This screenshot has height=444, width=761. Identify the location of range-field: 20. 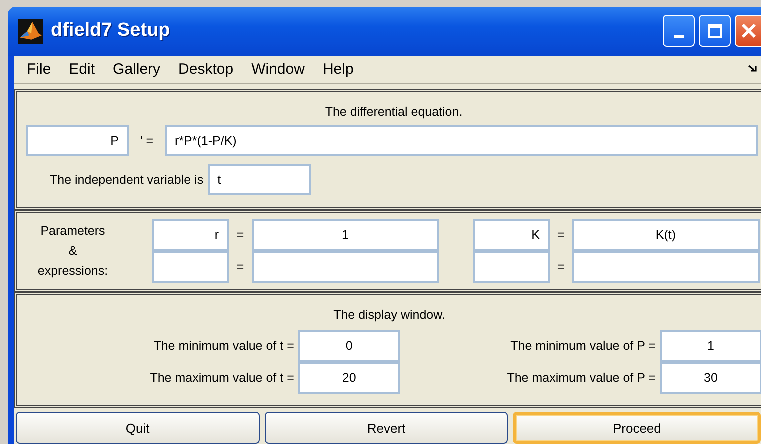
(349, 378).